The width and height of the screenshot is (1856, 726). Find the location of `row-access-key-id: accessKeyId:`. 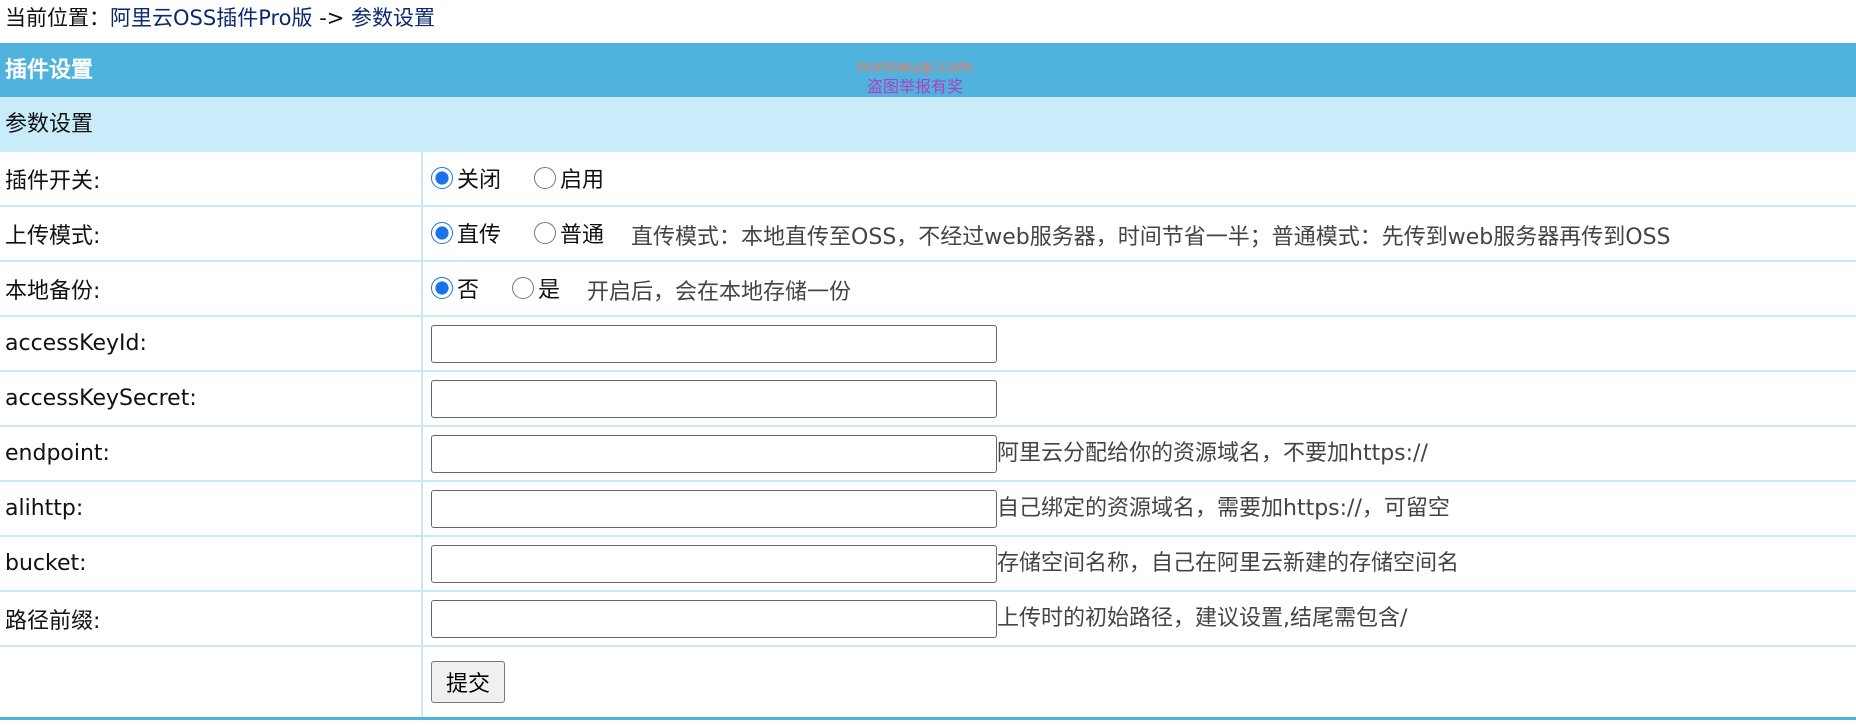

row-access-key-id: accessKeyId: is located at coordinates (928, 344).